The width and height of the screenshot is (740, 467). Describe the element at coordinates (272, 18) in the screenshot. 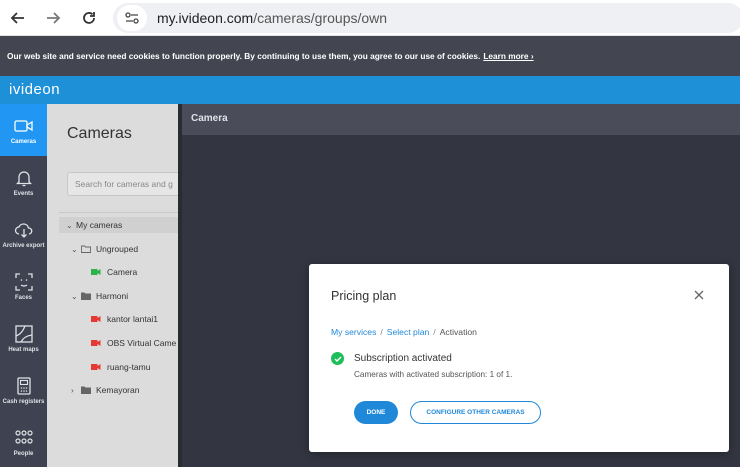

I see `url-text: my.ivideon.com/cameras/groups/own` at that location.